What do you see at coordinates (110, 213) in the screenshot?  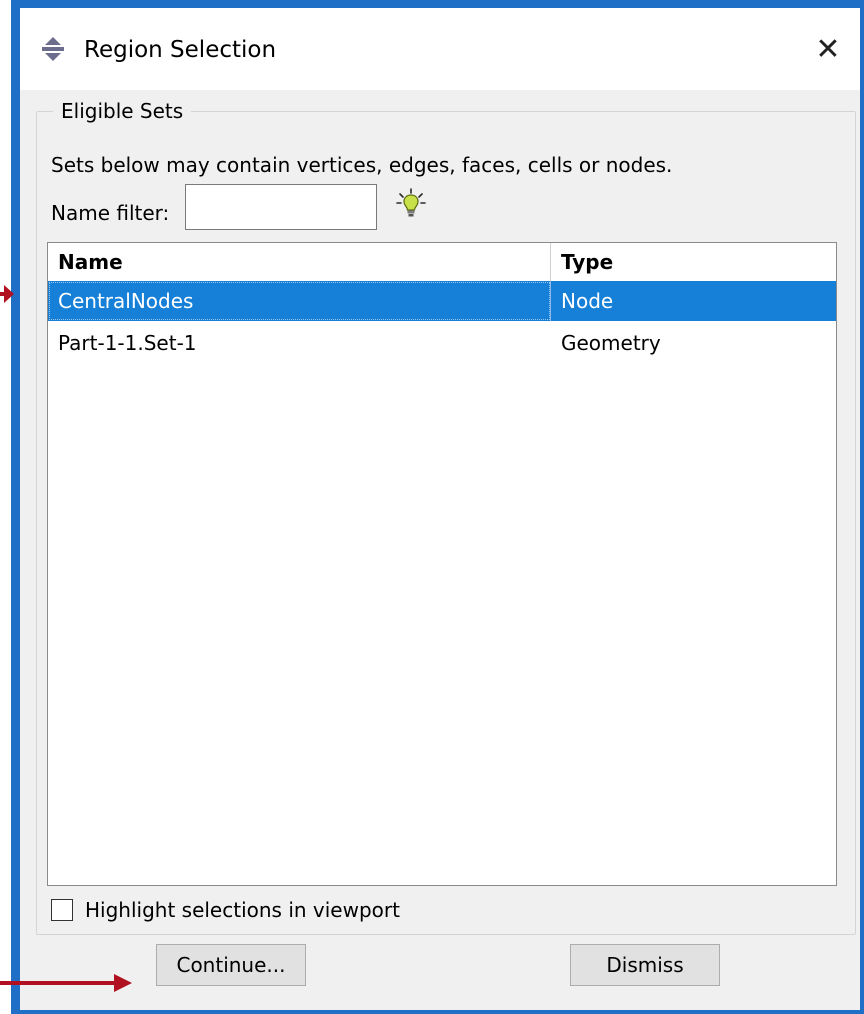 I see `name-filter-label: Name filter:` at bounding box center [110, 213].